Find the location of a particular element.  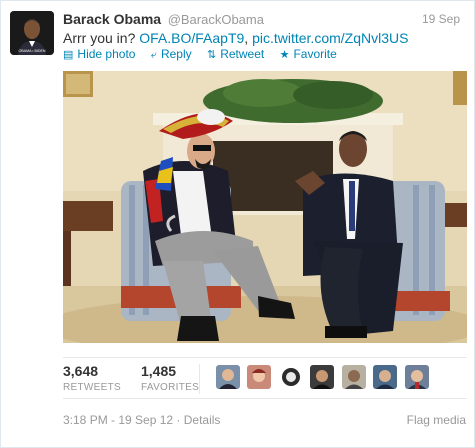

tweet-text-prefix: Arrr you in? is located at coordinates (101, 38).